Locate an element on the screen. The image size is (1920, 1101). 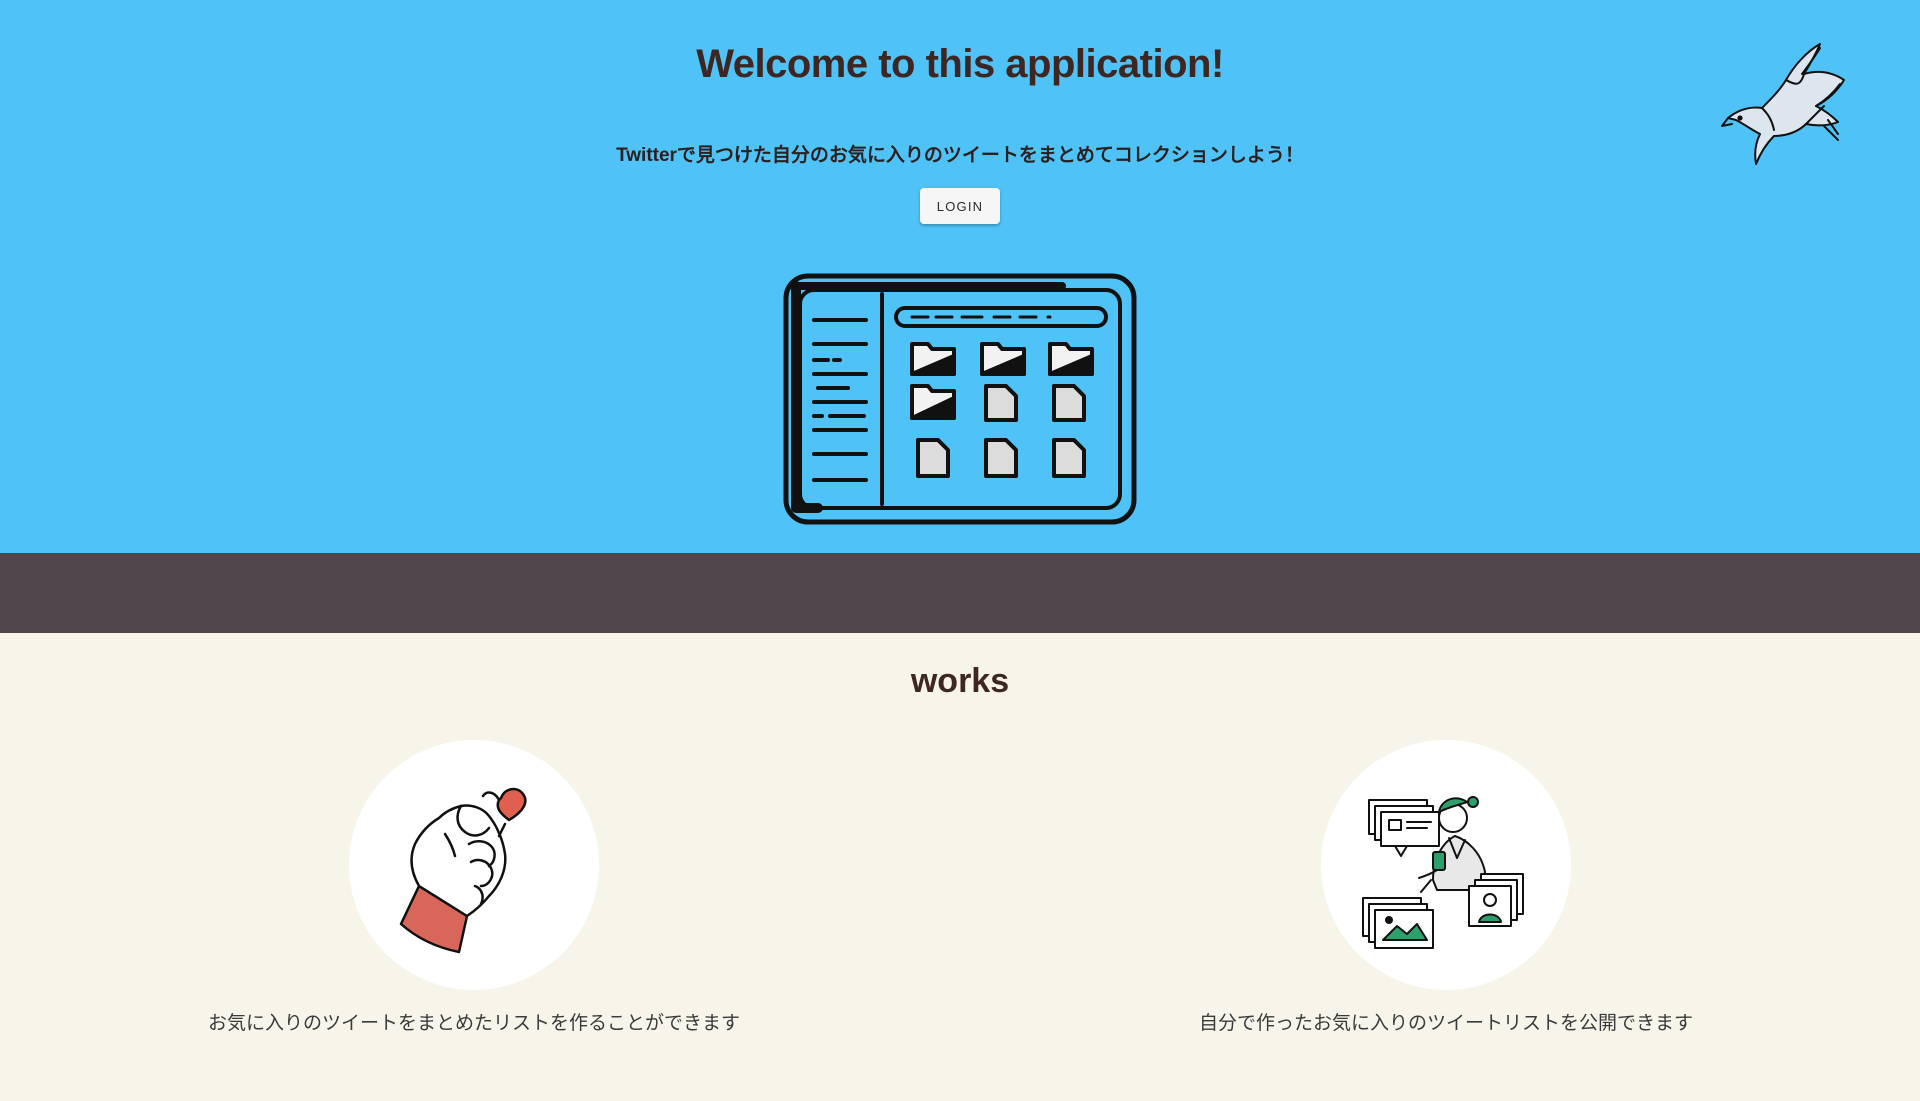
work-item-create-list: お気に入りのツイートをまとめたリストを作ることができます is located at coordinates (474, 887).